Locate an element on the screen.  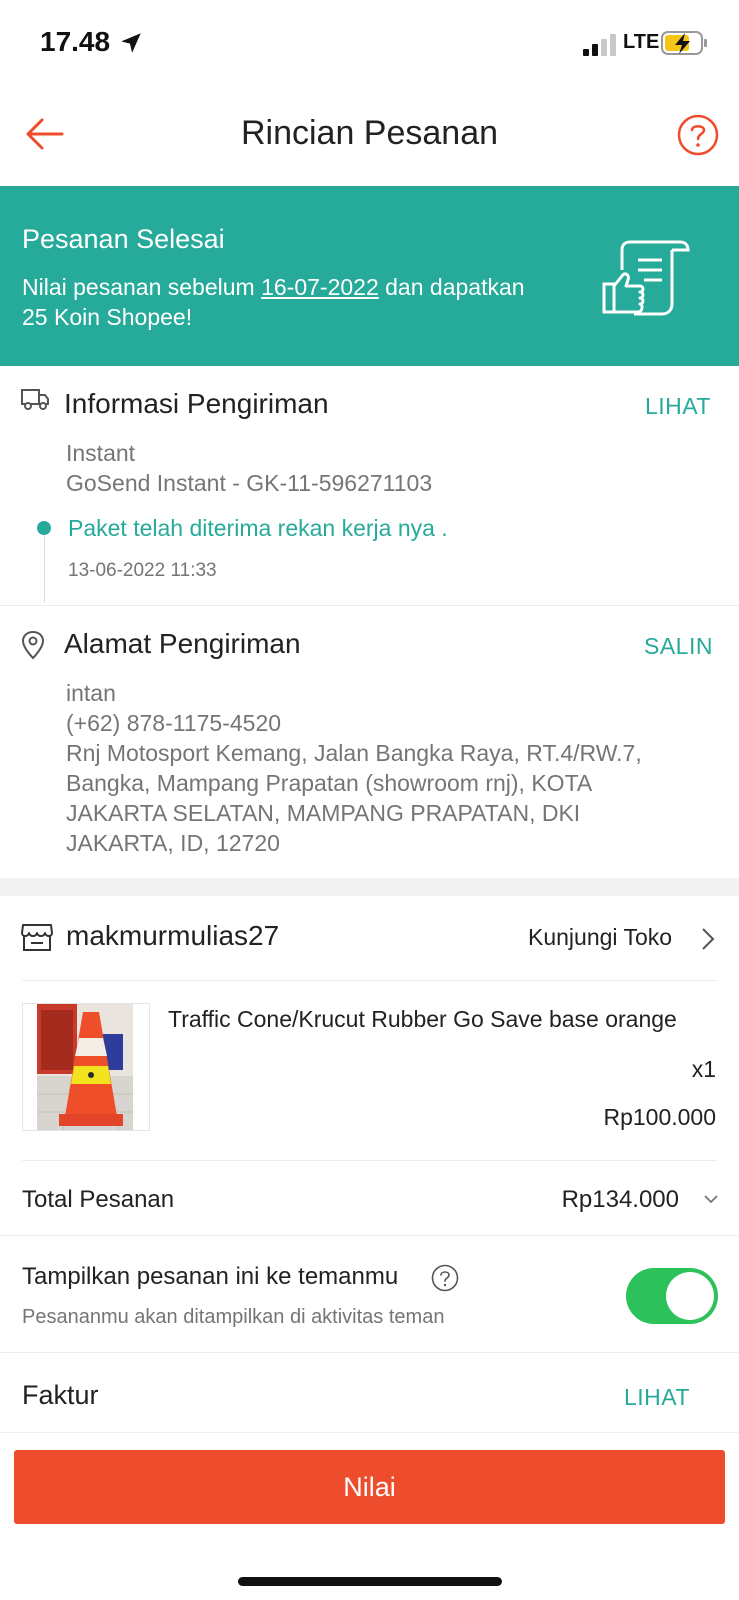
page-title: Rincian Pesanan is located at coordinates (369, 133).